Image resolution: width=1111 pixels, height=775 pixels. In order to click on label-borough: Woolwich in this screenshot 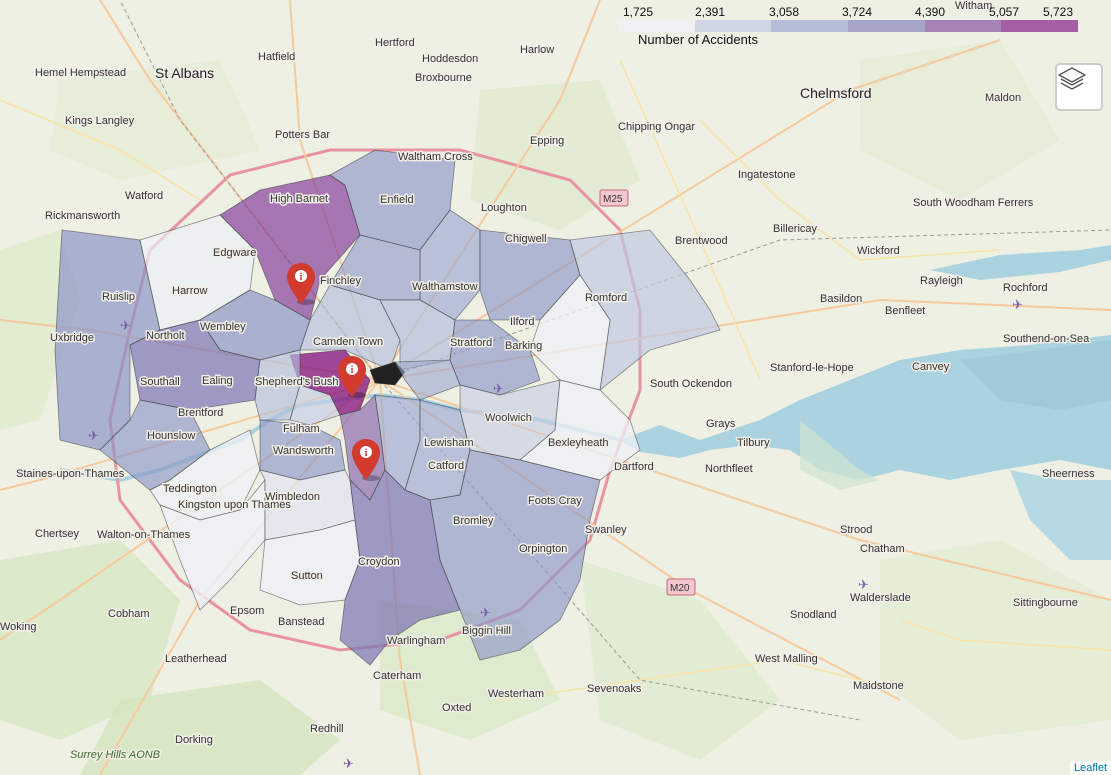, I will do `click(508, 418)`.